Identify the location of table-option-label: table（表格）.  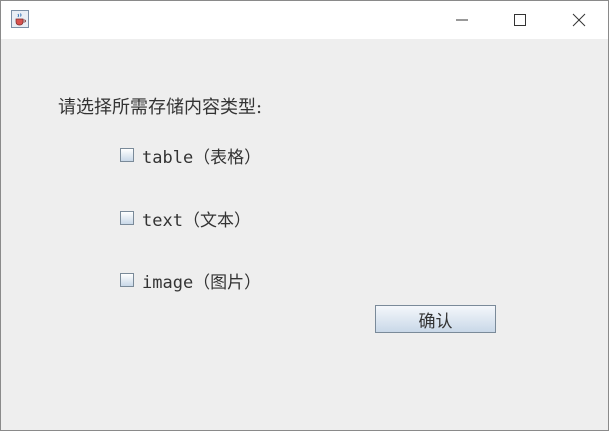
(201, 155).